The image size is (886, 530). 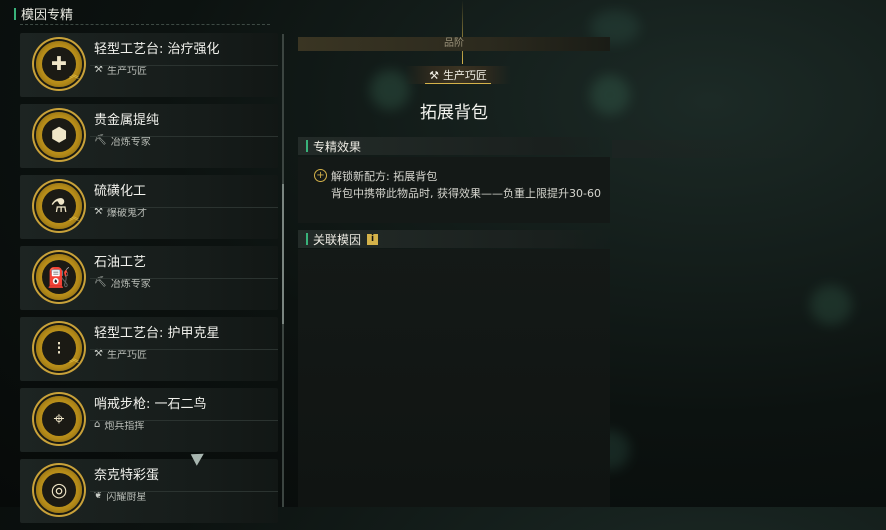 What do you see at coordinates (98, 495) in the screenshot?
I see `wing-icon: ❦` at bounding box center [98, 495].